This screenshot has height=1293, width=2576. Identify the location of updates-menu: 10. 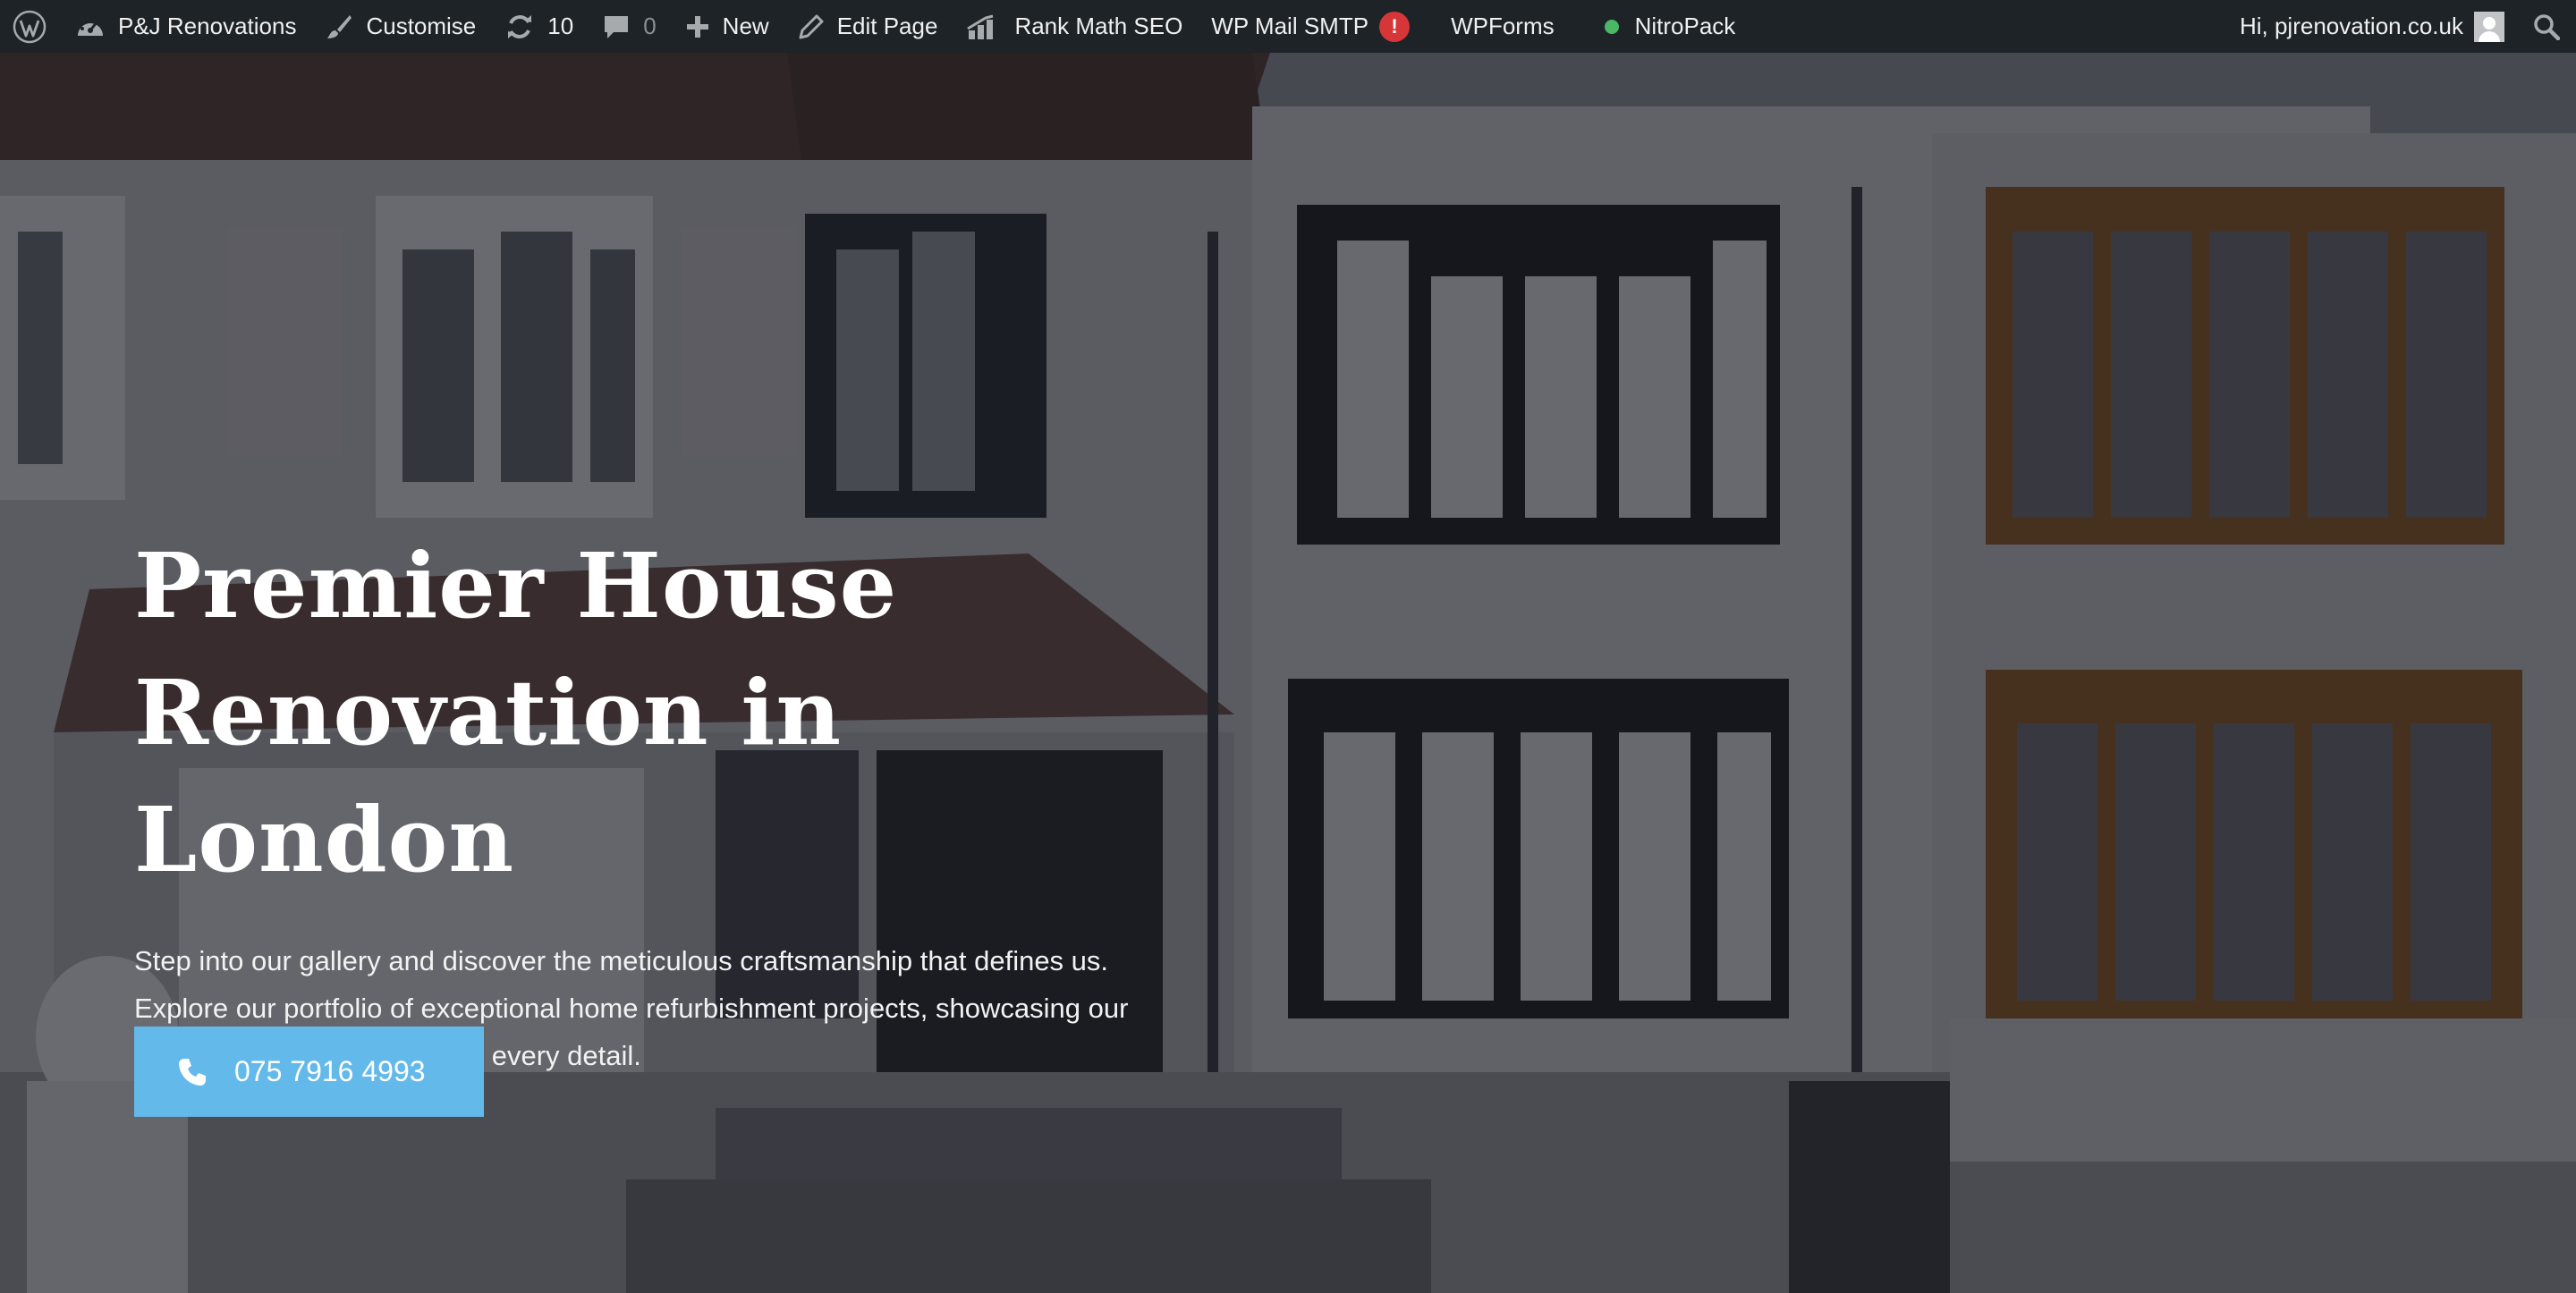
(539, 27).